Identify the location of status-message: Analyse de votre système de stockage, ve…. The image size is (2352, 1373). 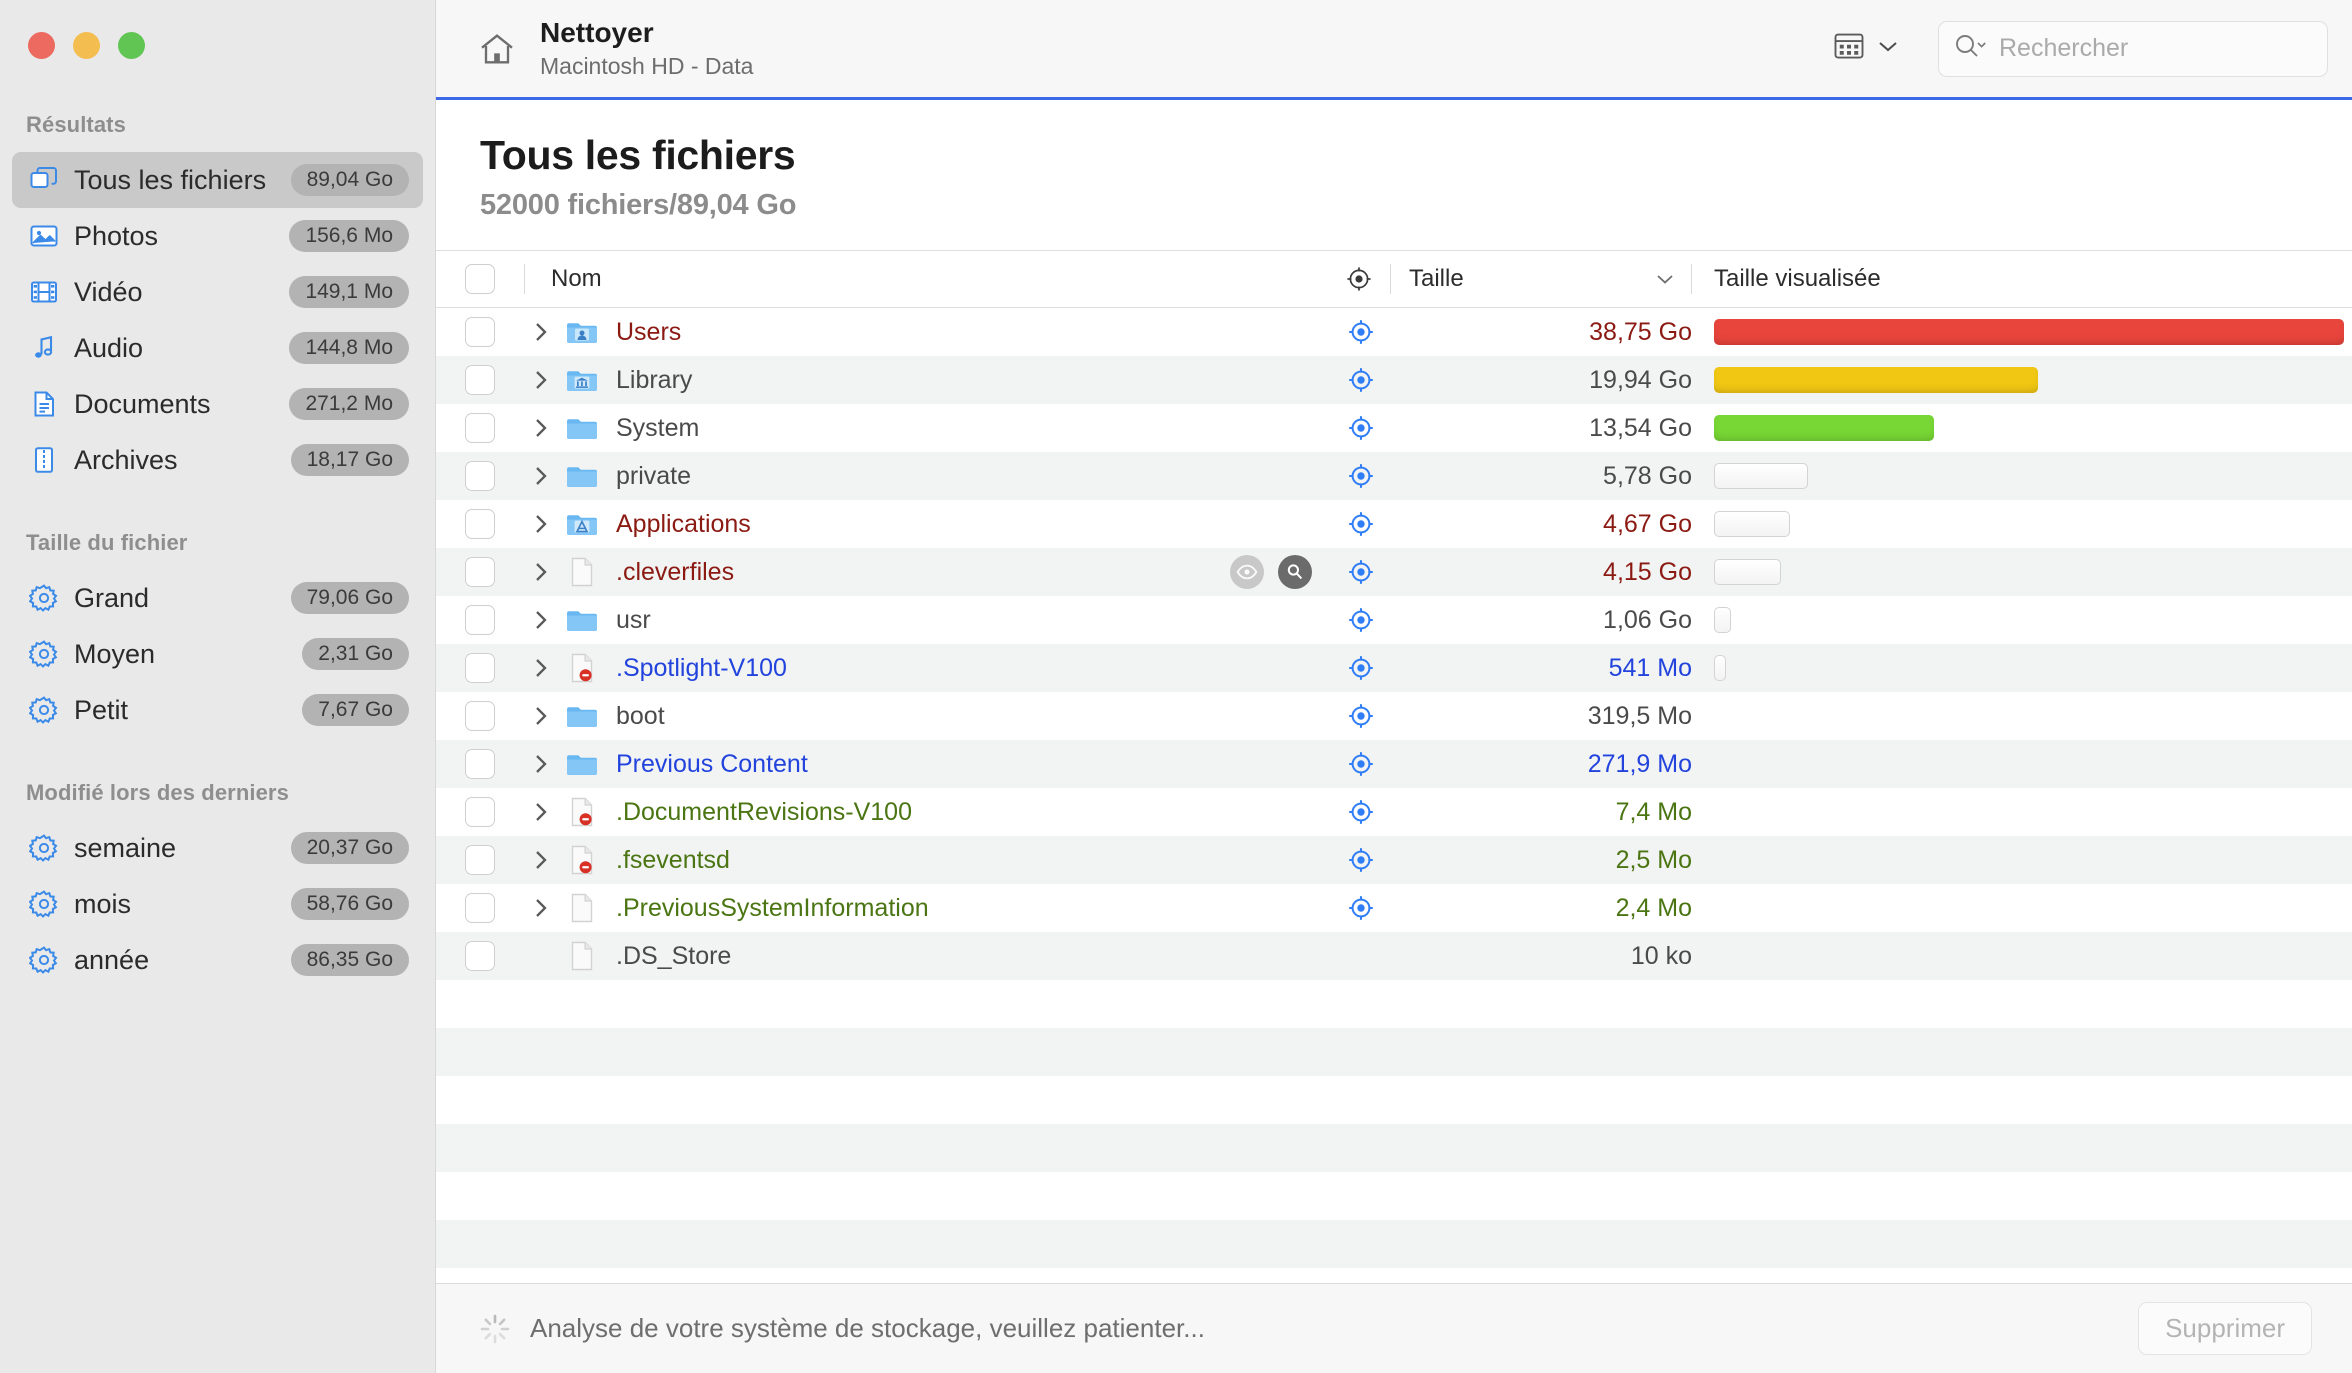
(867, 1328).